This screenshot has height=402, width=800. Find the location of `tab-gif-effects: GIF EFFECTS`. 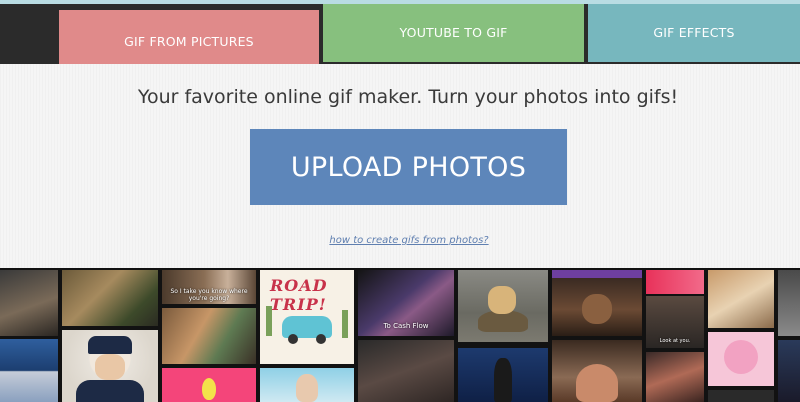

tab-gif-effects: GIF EFFECTS is located at coordinates (694, 33).